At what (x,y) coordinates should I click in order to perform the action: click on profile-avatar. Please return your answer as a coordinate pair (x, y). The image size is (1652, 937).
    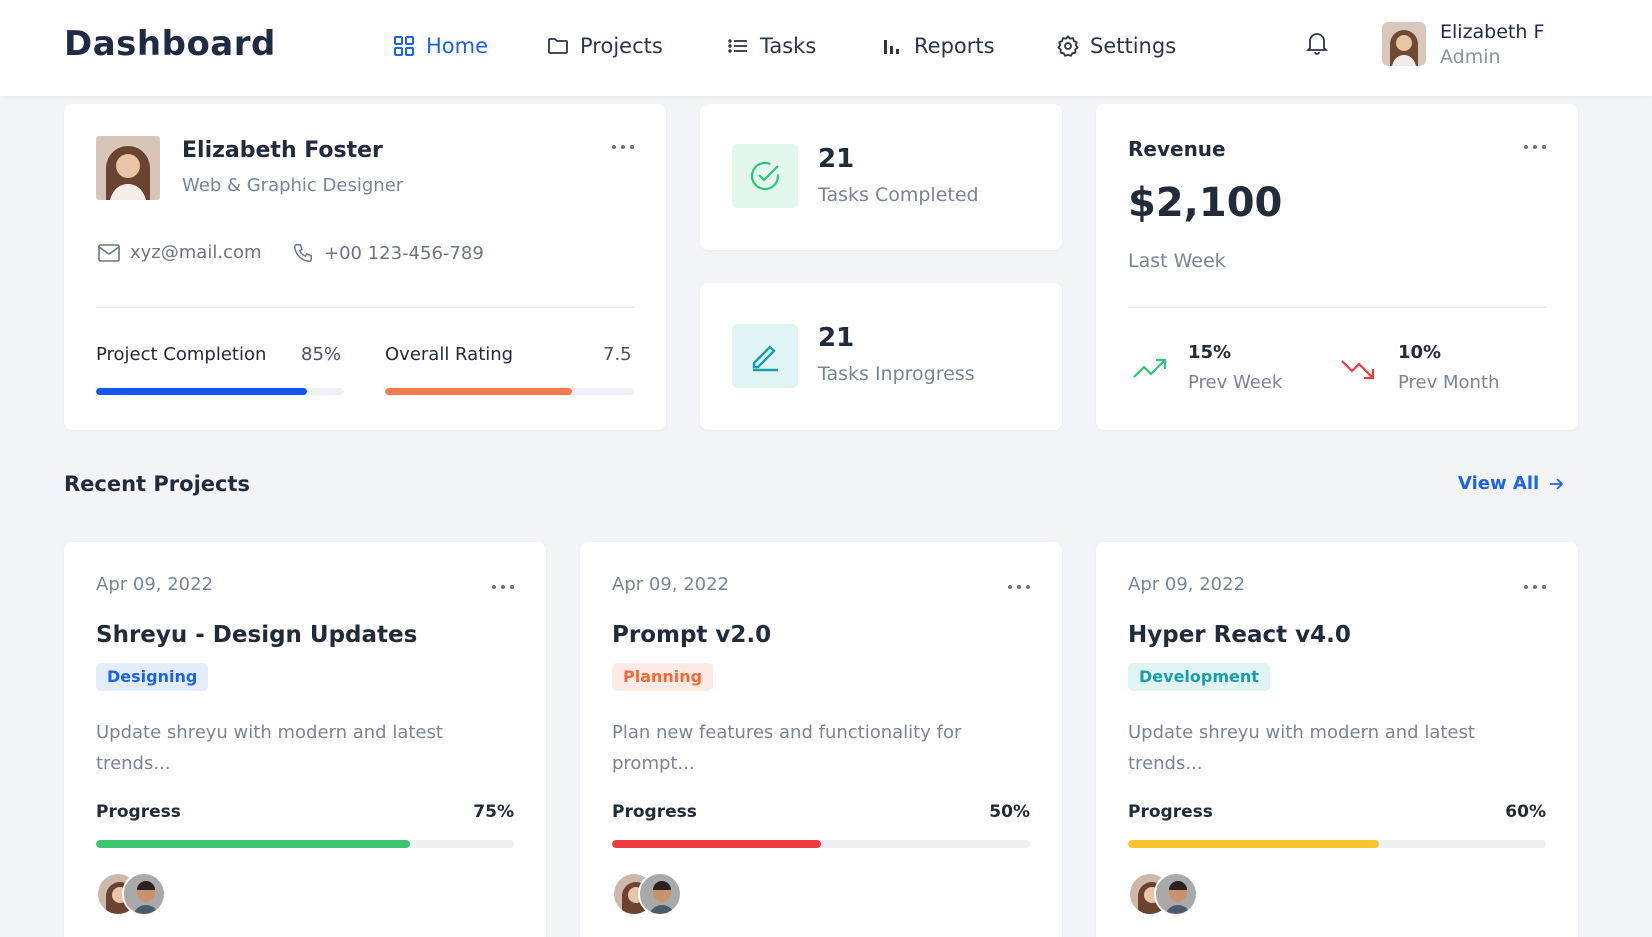
    Looking at the image, I should click on (128, 168).